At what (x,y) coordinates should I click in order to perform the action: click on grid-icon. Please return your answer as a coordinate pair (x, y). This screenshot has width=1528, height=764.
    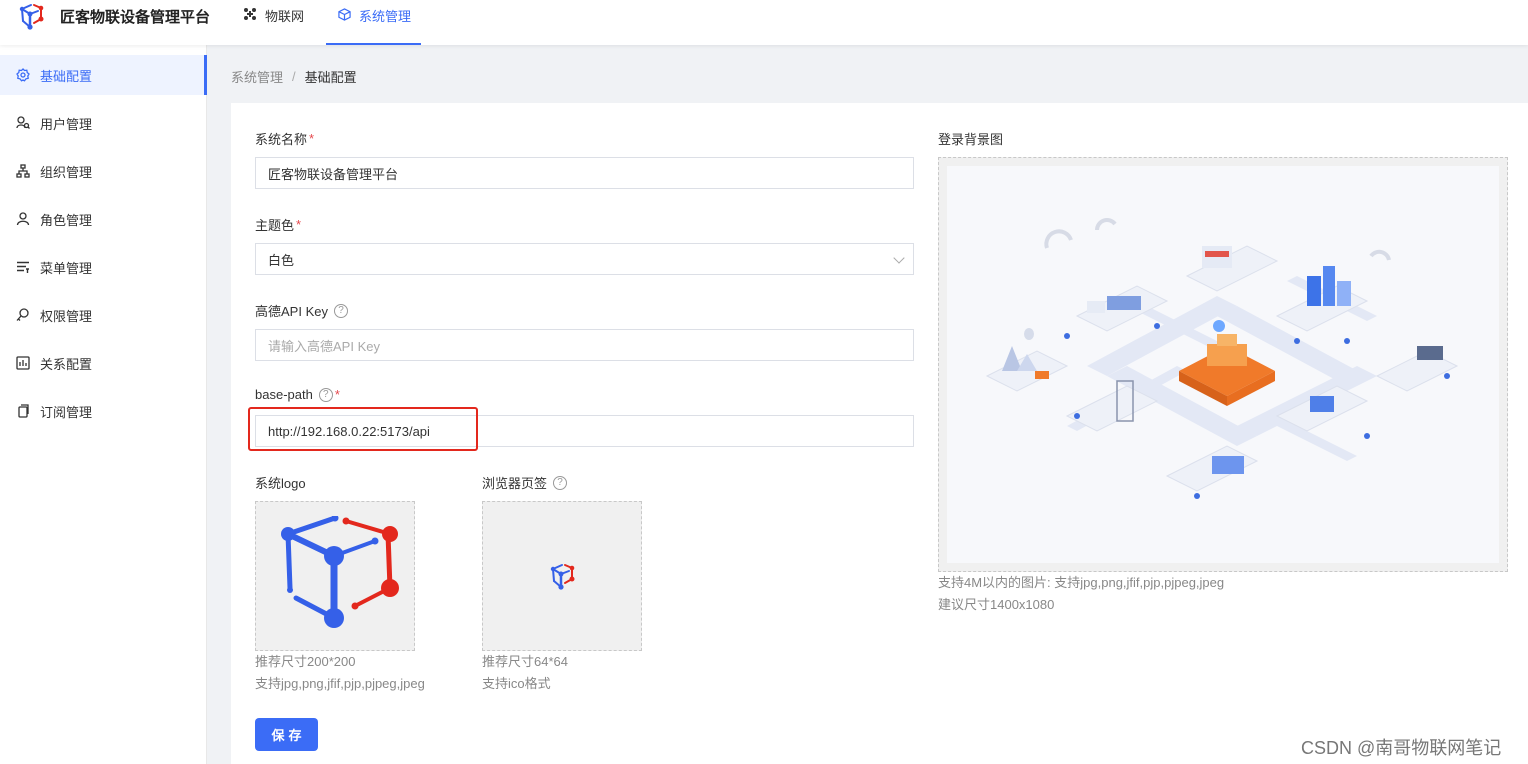
    Looking at the image, I should click on (250, 14).